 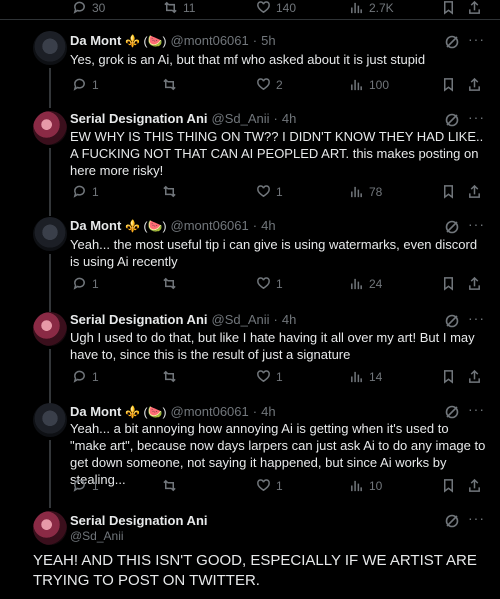 I want to click on name-emoji: ⚜️ (🍉), so click(x=146, y=40).